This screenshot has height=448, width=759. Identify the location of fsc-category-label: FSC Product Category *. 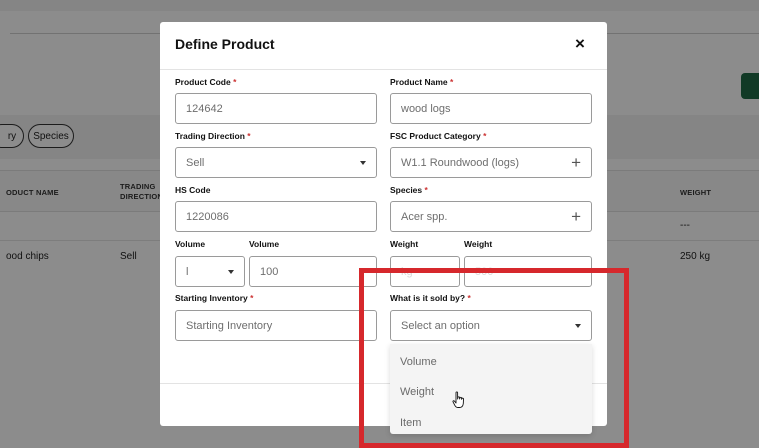
(438, 136).